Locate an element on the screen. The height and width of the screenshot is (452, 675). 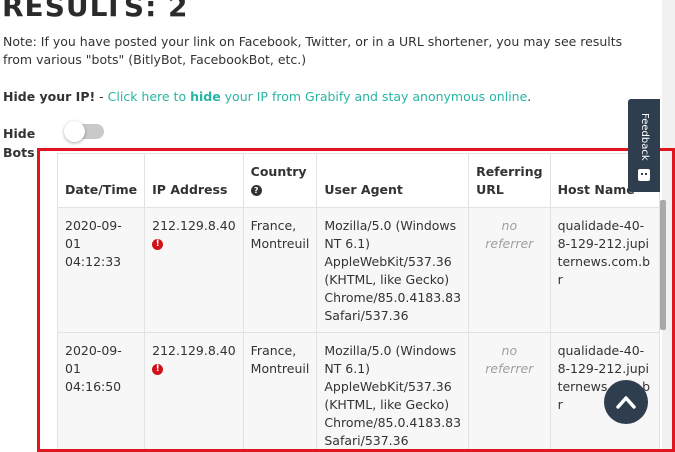
cell-datetime: 2020-09-01 04:12:33 is located at coordinates (101, 270).